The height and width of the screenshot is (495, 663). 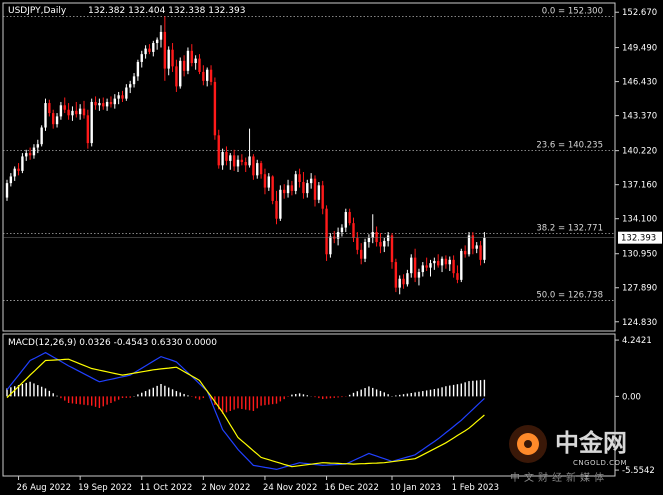 What do you see at coordinates (290, 488) in the screenshot?
I see `time-axis-label: 24 Nov 2022` at bounding box center [290, 488].